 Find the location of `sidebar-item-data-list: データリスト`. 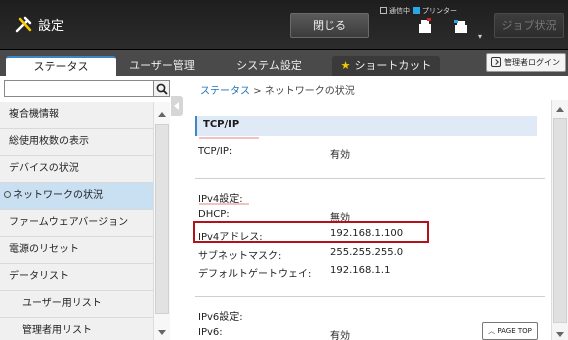

sidebar-item-data-list: データリスト is located at coordinates (76, 277).